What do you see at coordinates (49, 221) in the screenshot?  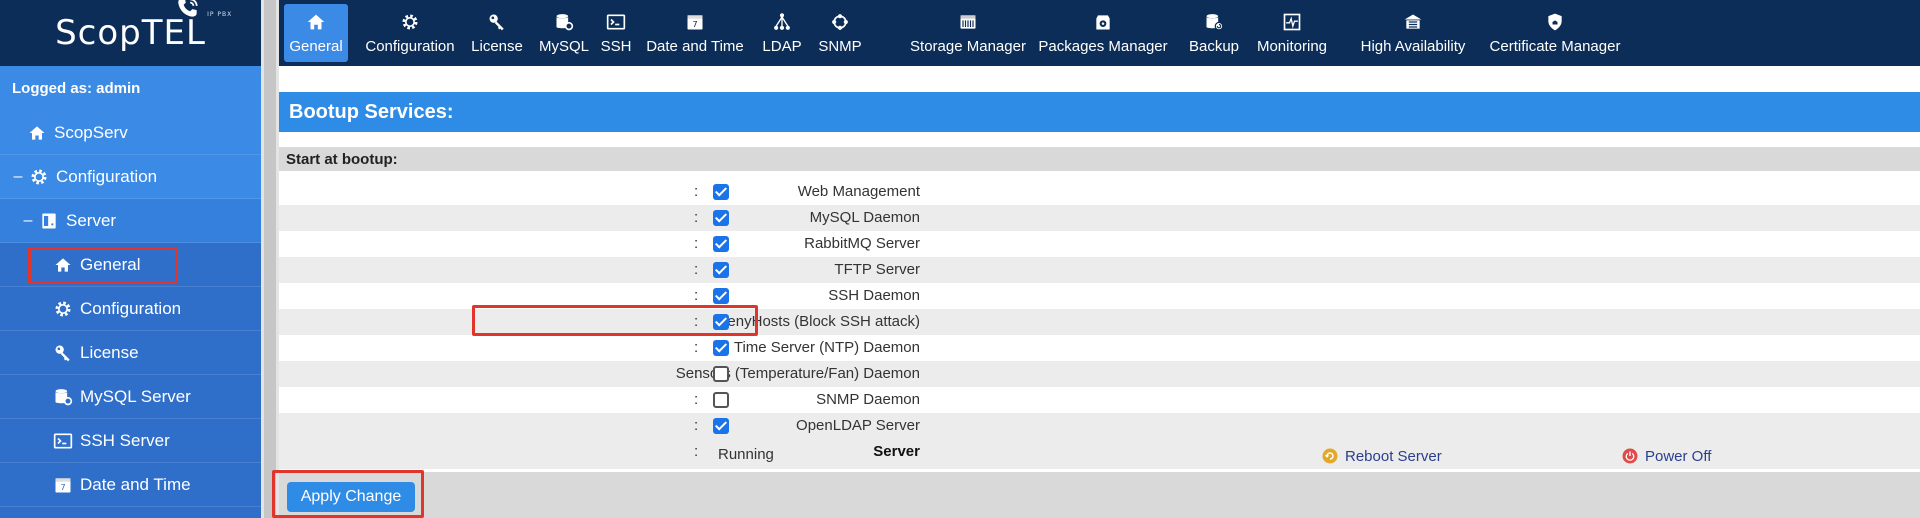 I see `server-icon` at bounding box center [49, 221].